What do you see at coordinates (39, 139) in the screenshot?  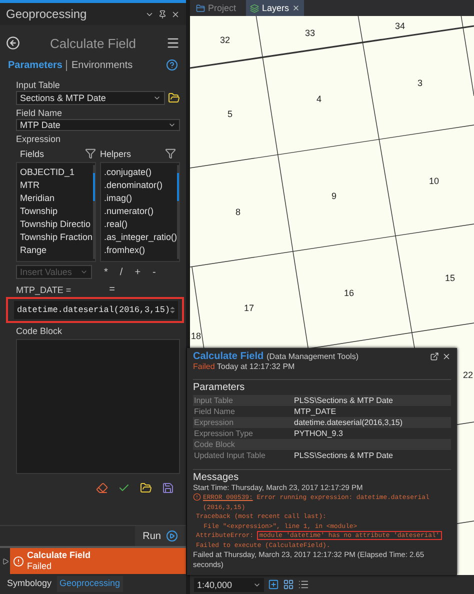 I see `field-label: Expression` at bounding box center [39, 139].